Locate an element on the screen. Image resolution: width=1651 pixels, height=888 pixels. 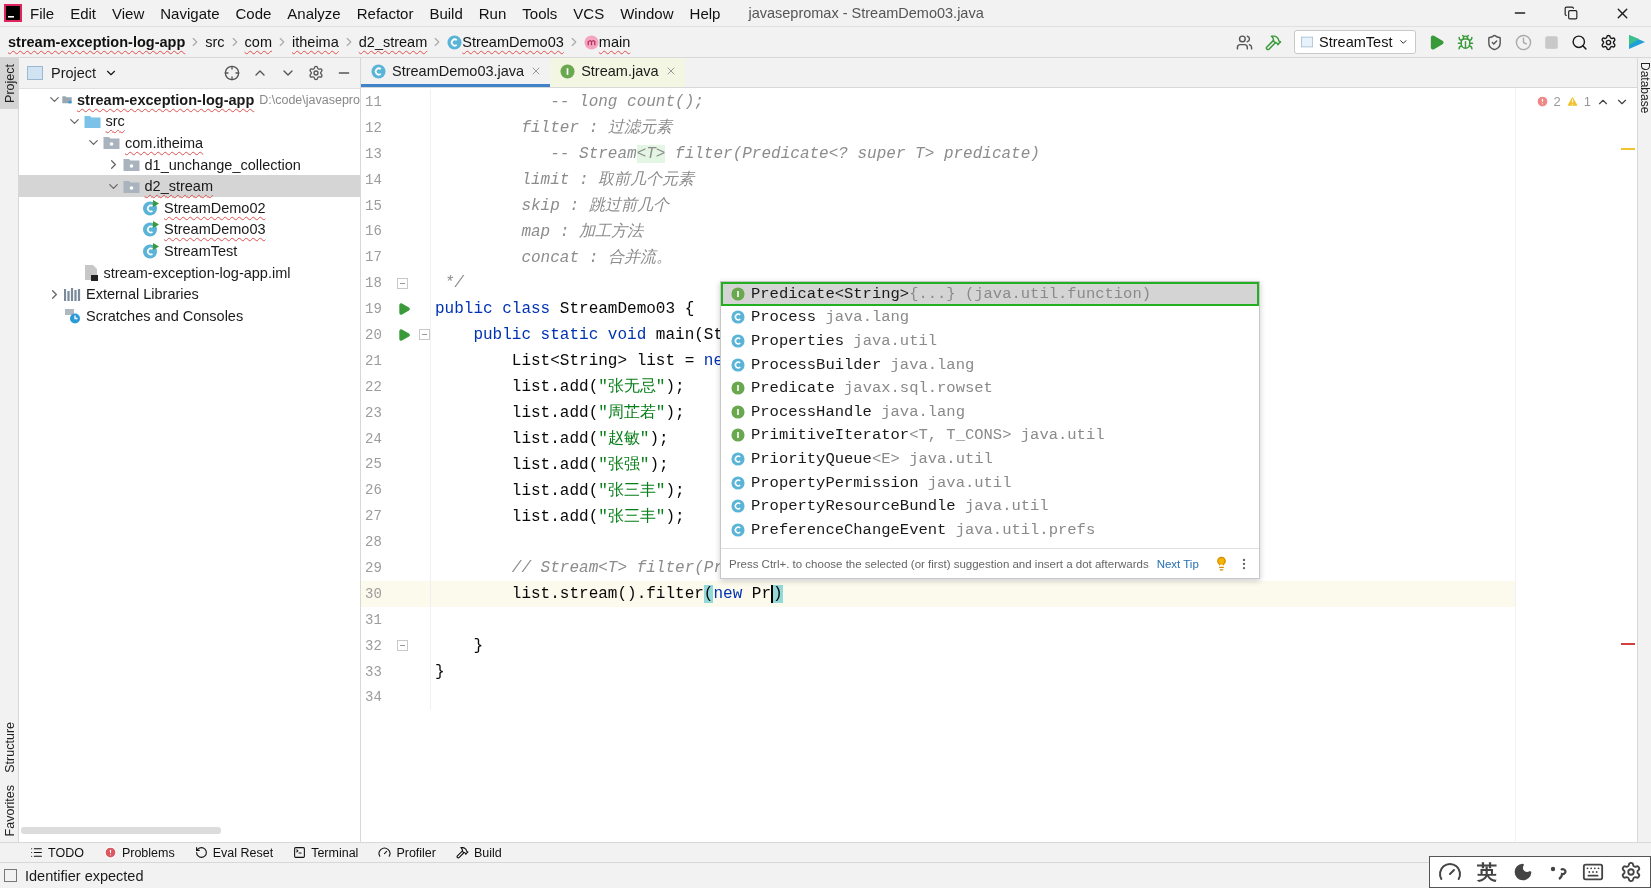
completion-item: Predicate javax.sql.rowset is located at coordinates (990, 388).